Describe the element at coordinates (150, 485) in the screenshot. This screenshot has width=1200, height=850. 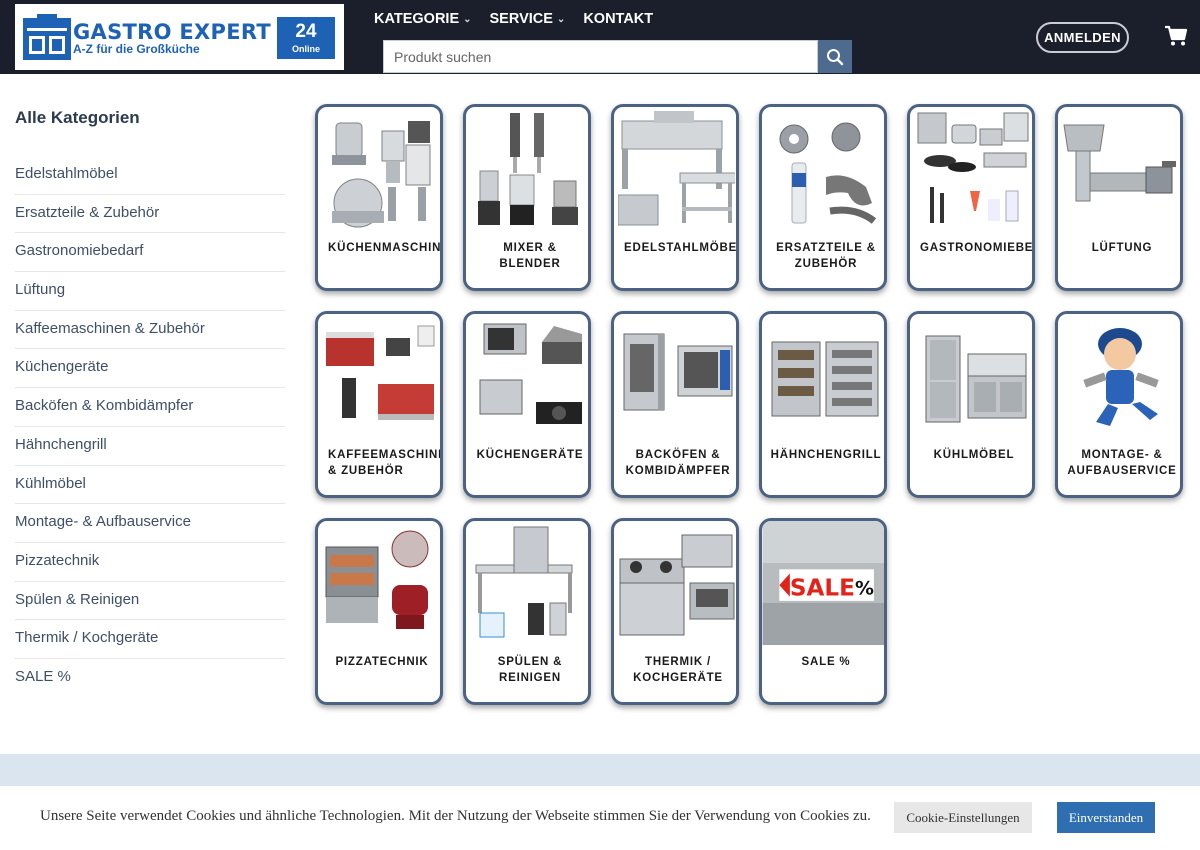
I see `sidebar-item-kuehlmoebel: Kühlmöbel` at that location.